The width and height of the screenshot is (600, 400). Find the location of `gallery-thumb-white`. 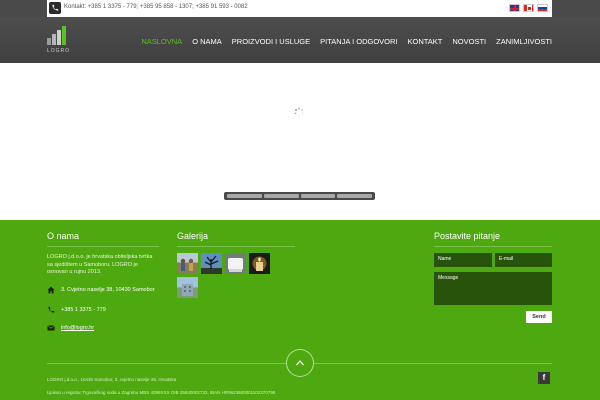

gallery-thumb-white is located at coordinates (235, 263).